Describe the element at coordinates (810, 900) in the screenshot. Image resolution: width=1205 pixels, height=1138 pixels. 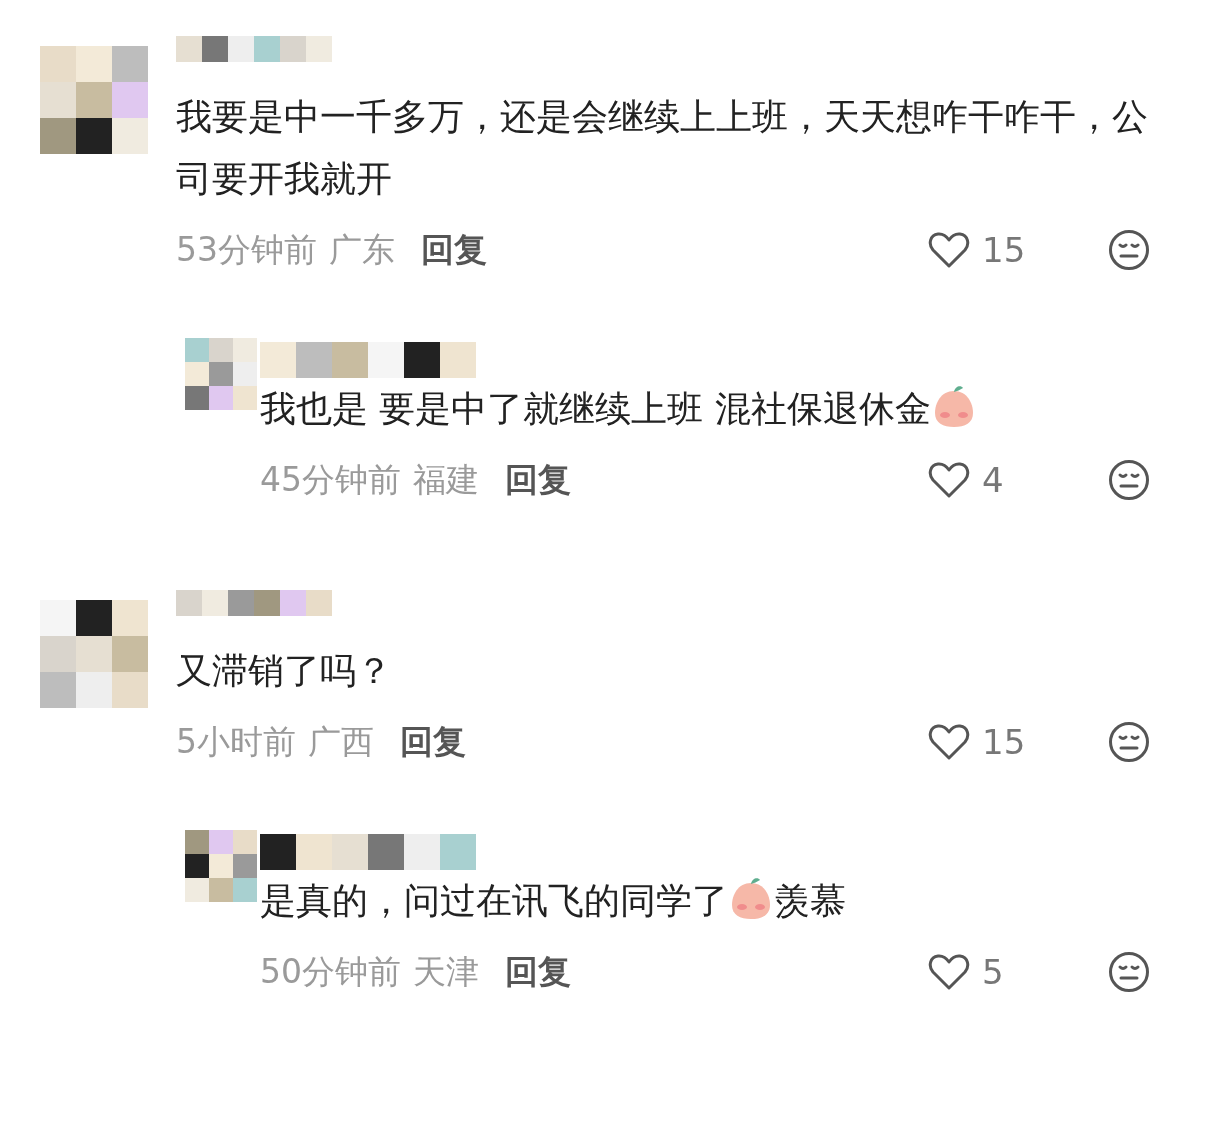
I see `comment-text: 羡慕` at that location.